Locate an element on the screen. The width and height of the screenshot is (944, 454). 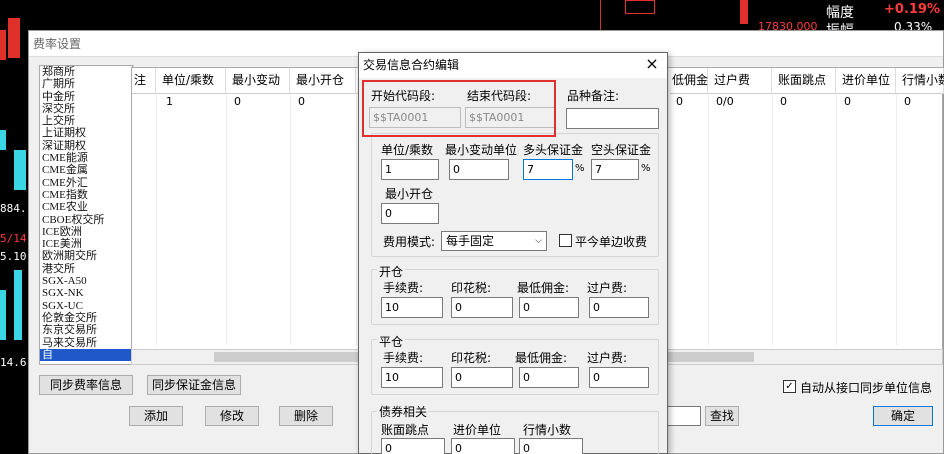
min-change-label: 最小变动单位 is located at coordinates (481, 150).